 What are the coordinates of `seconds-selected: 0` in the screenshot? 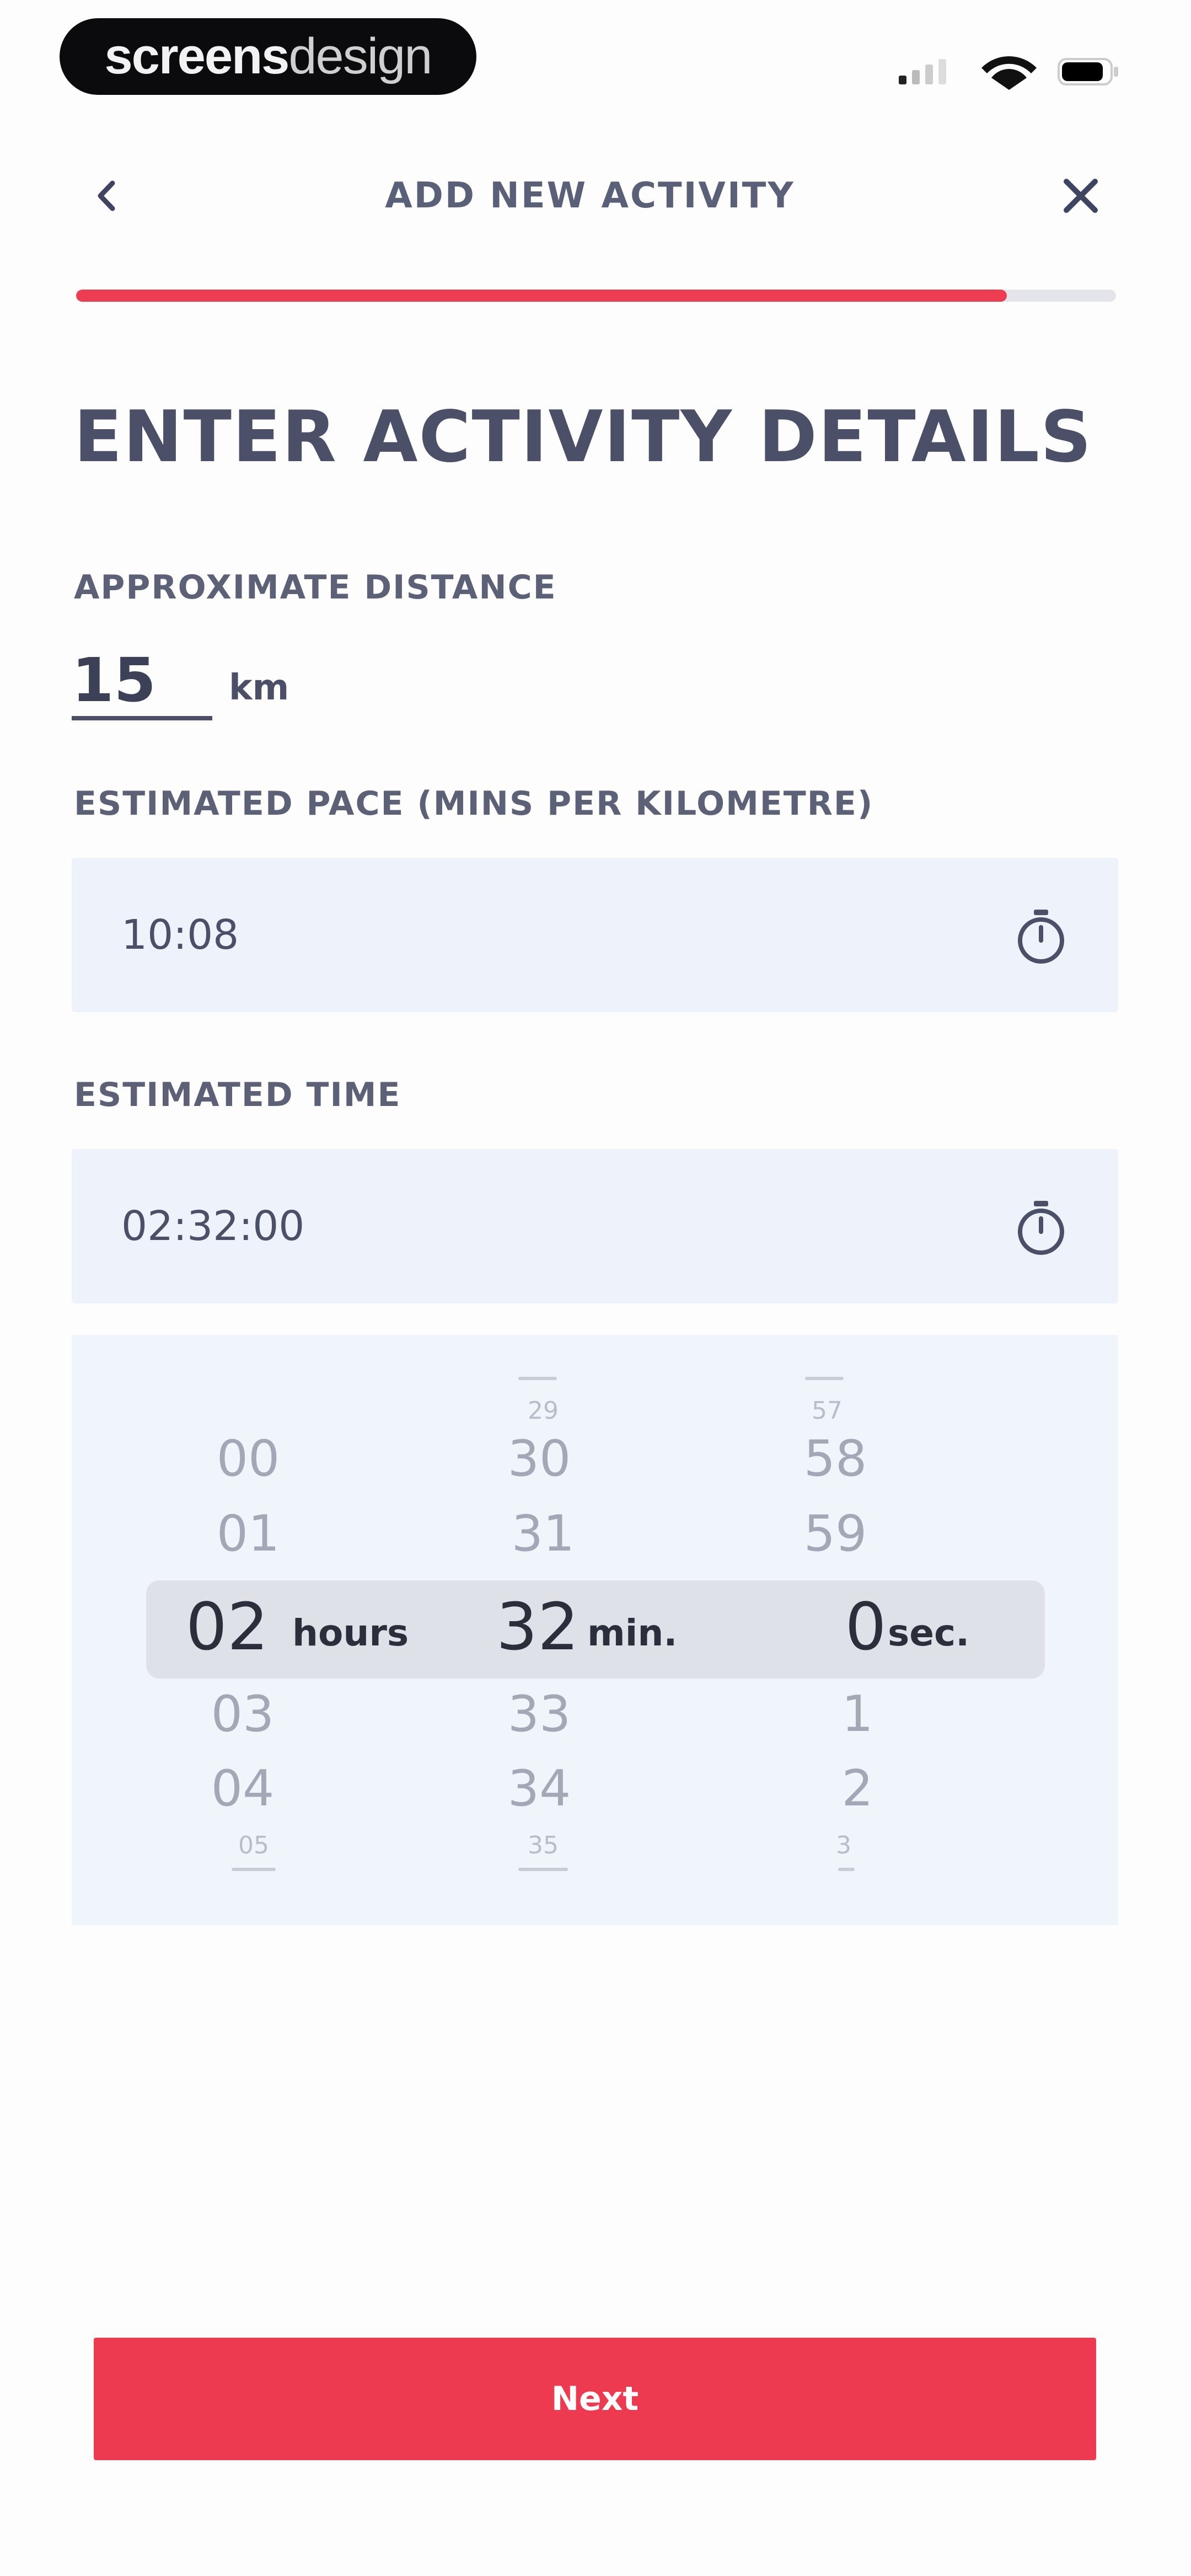 It's located at (865, 1627).